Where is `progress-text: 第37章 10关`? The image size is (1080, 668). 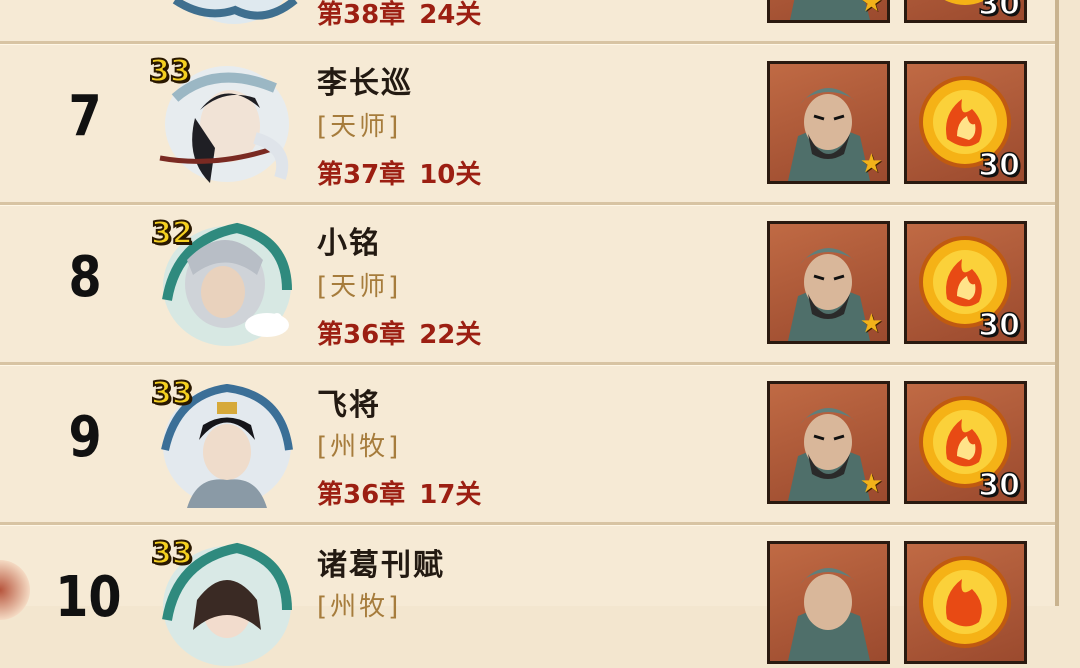 progress-text: 第37章 10关 is located at coordinates (406, 172).